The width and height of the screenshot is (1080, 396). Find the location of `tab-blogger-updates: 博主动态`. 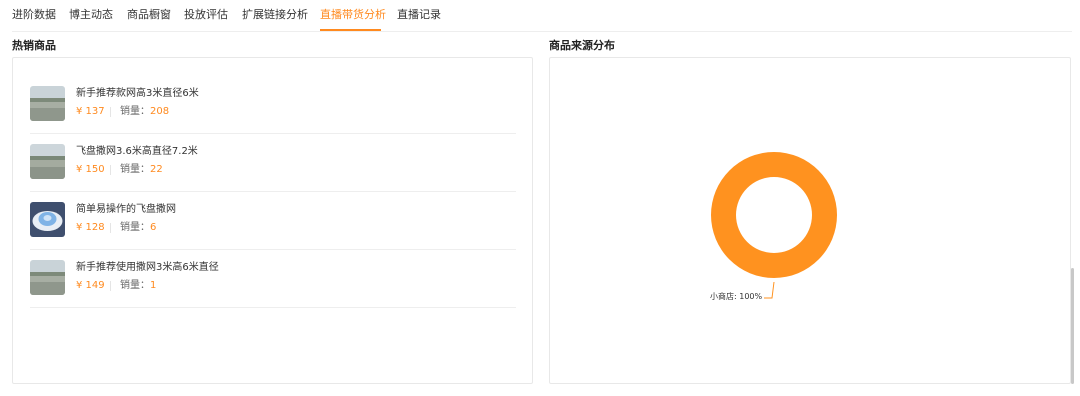

tab-blogger-updates: 博主动态 is located at coordinates (91, 15).